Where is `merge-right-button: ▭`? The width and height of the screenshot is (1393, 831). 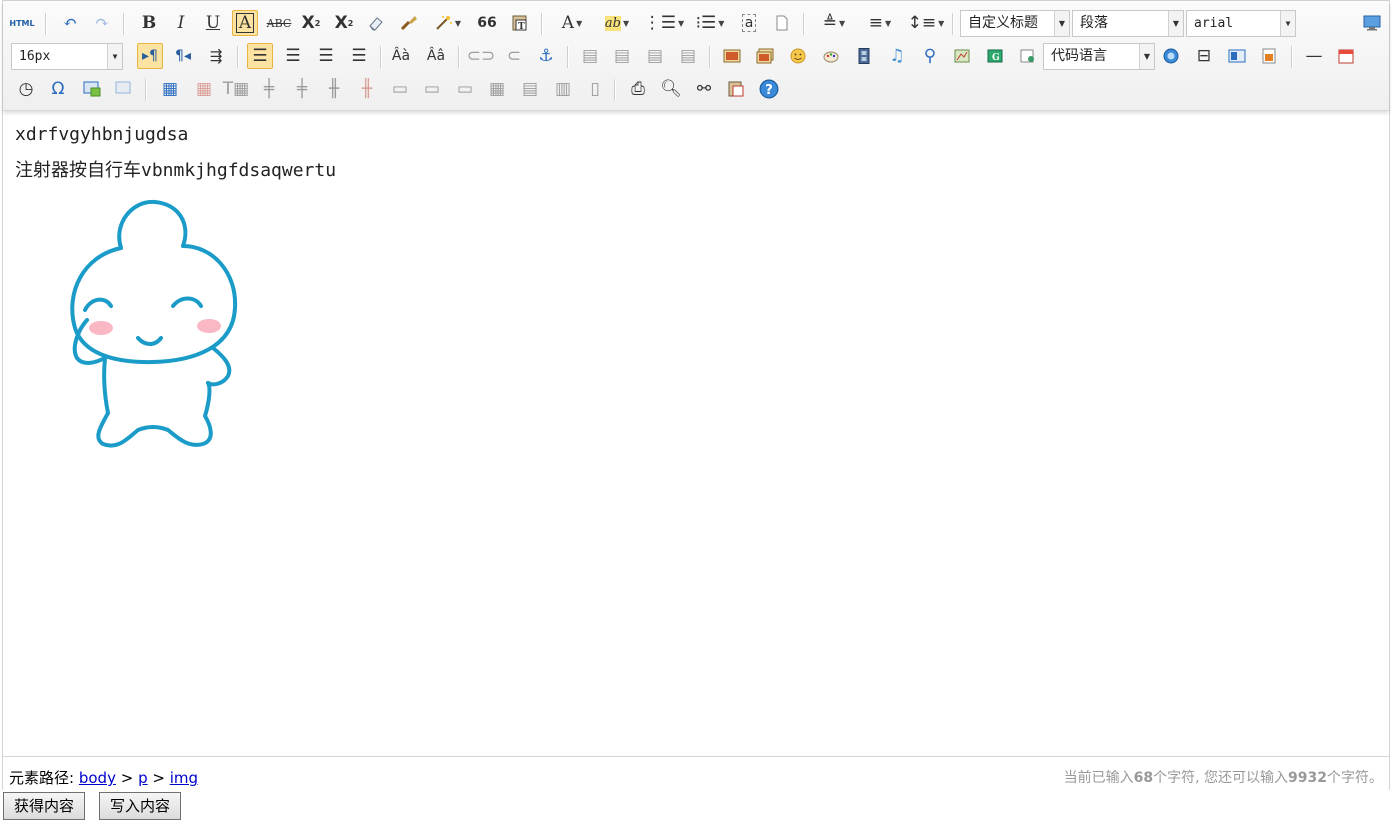
merge-right-button: ▭ is located at coordinates (432, 89).